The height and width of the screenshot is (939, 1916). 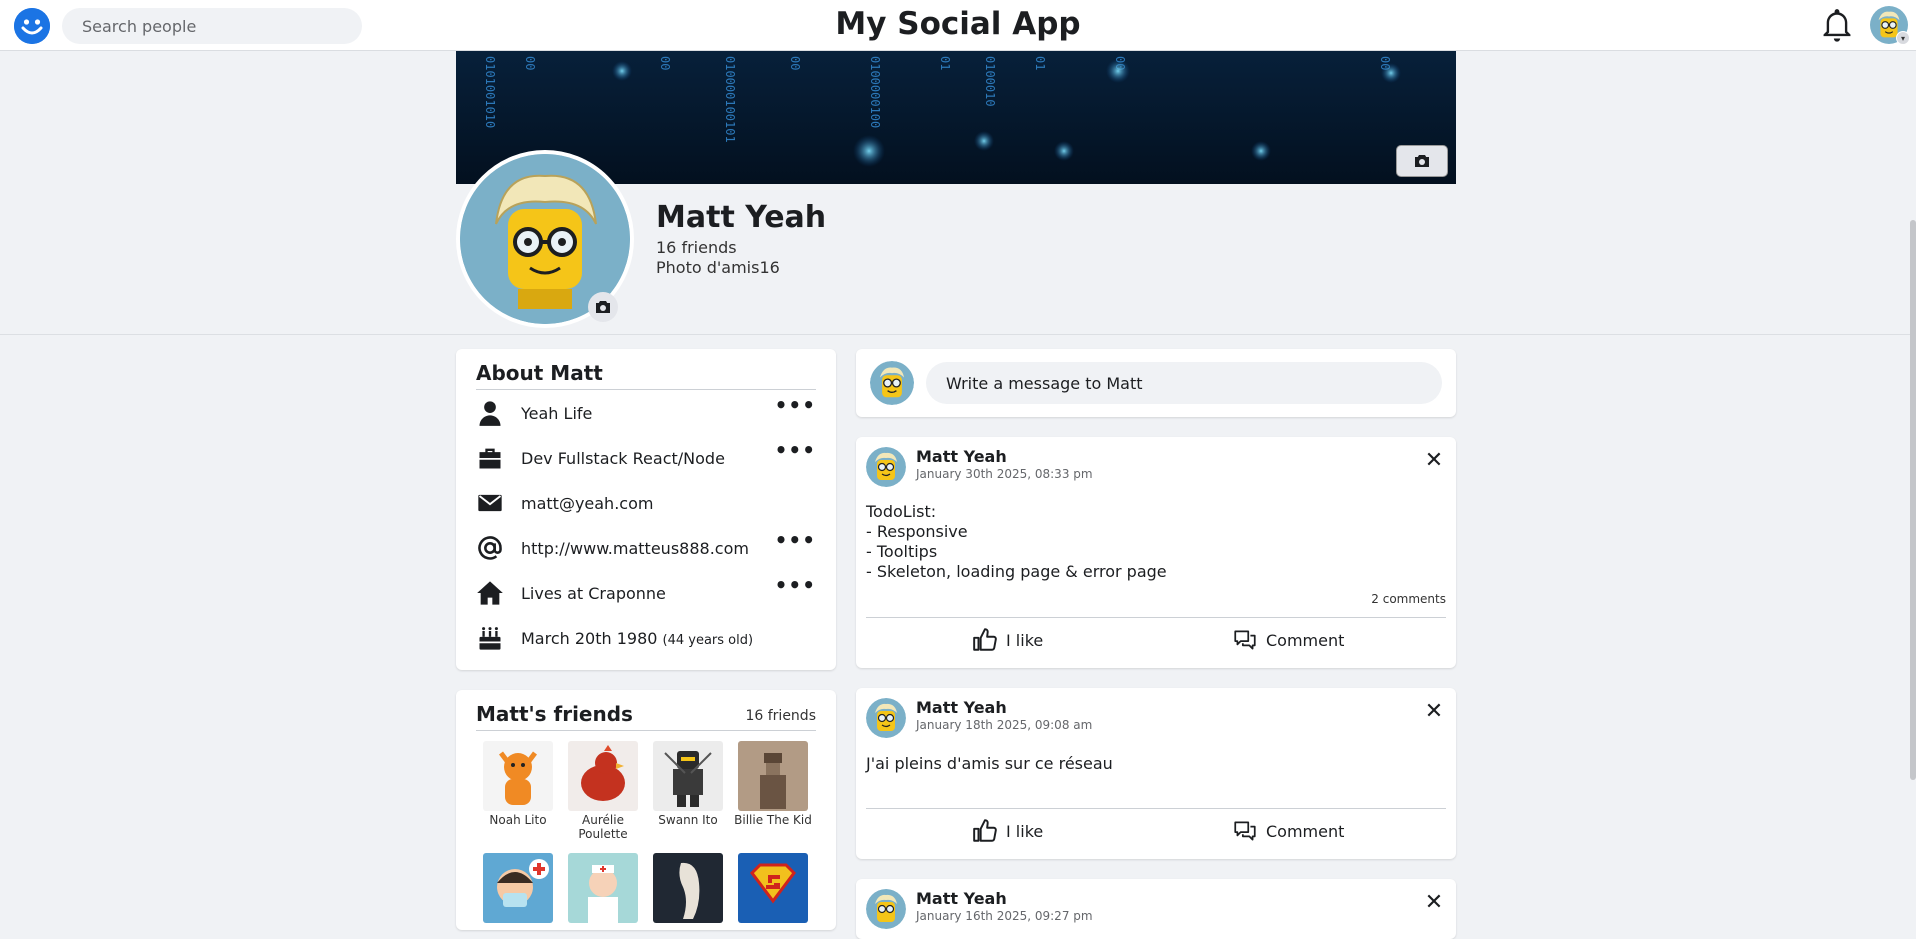 I want to click on about-item-text: Dev Fullstack React/Node, so click(x=623, y=458).